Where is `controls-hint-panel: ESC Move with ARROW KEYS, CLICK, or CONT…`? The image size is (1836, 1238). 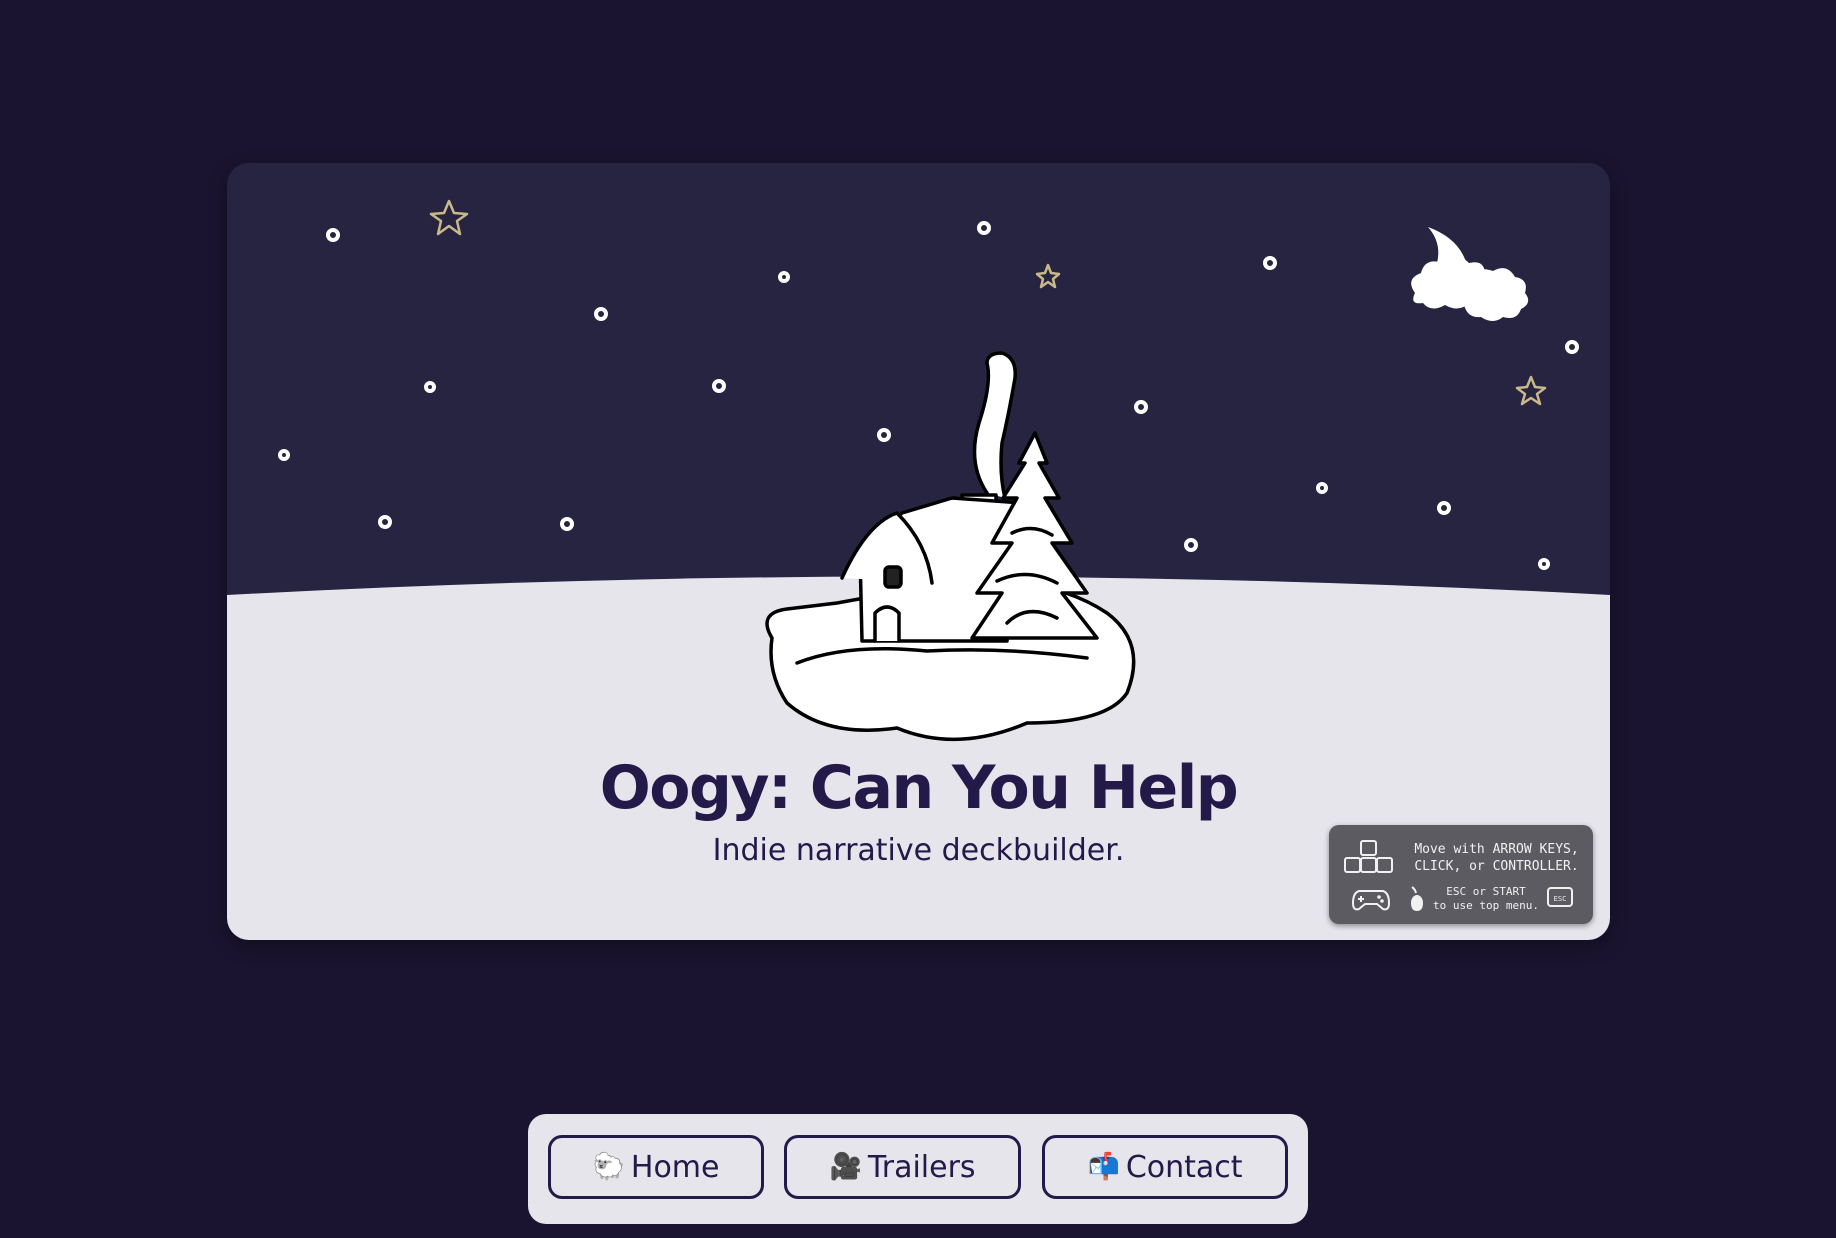 controls-hint-panel: ESC Move with ARROW KEYS, CLICK, or CONT… is located at coordinates (1461, 874).